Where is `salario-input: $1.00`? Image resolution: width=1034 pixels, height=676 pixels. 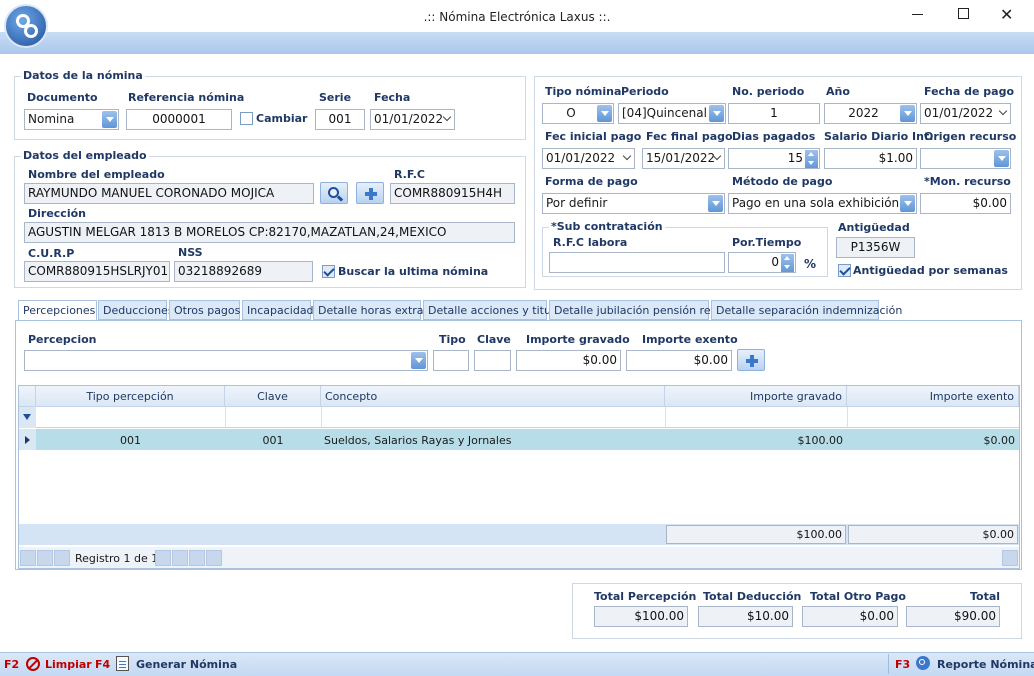
salario-input: $1.00 is located at coordinates (870, 158).